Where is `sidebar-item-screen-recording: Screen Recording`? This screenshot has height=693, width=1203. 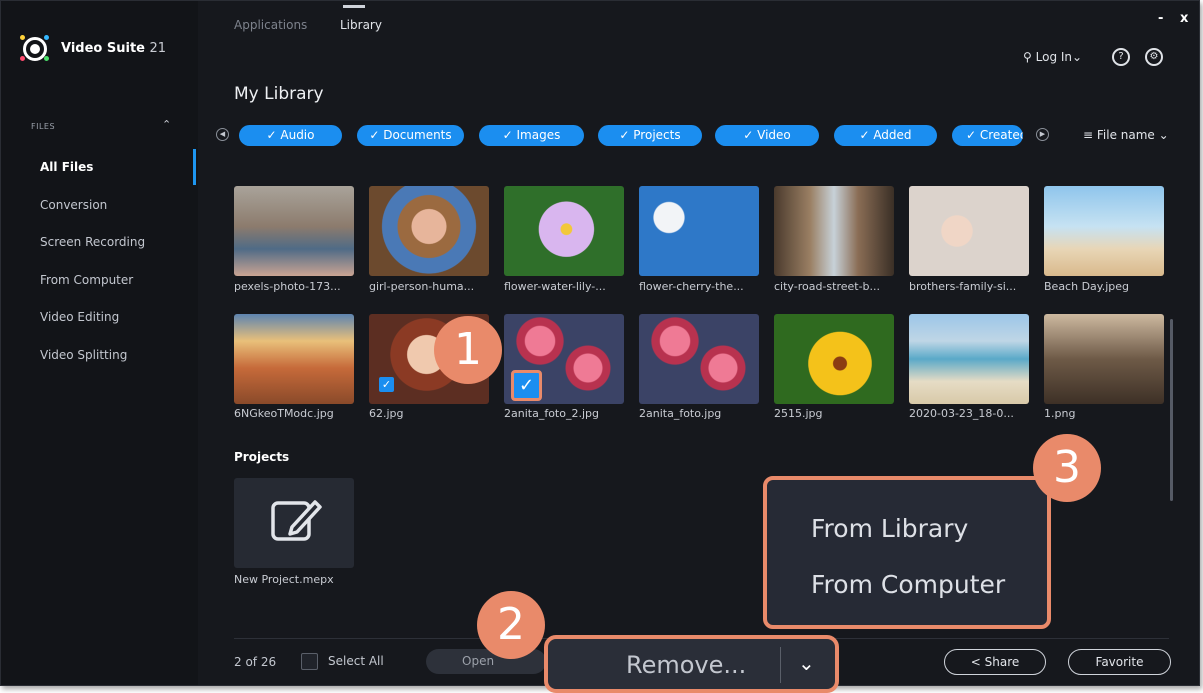 sidebar-item-screen-recording: Screen Recording is located at coordinates (92, 242).